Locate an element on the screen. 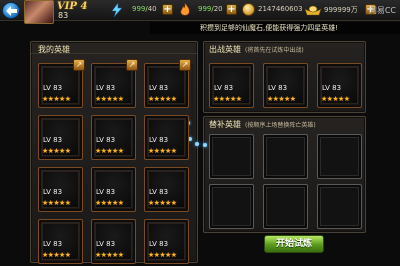  player-avatar is located at coordinates (39, 12).